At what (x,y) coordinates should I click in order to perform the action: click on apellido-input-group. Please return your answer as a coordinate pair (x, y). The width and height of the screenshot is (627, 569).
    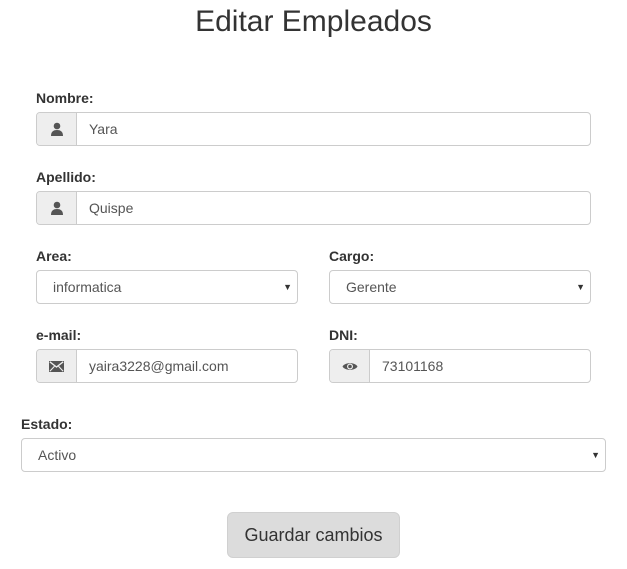
    Looking at the image, I should click on (313, 208).